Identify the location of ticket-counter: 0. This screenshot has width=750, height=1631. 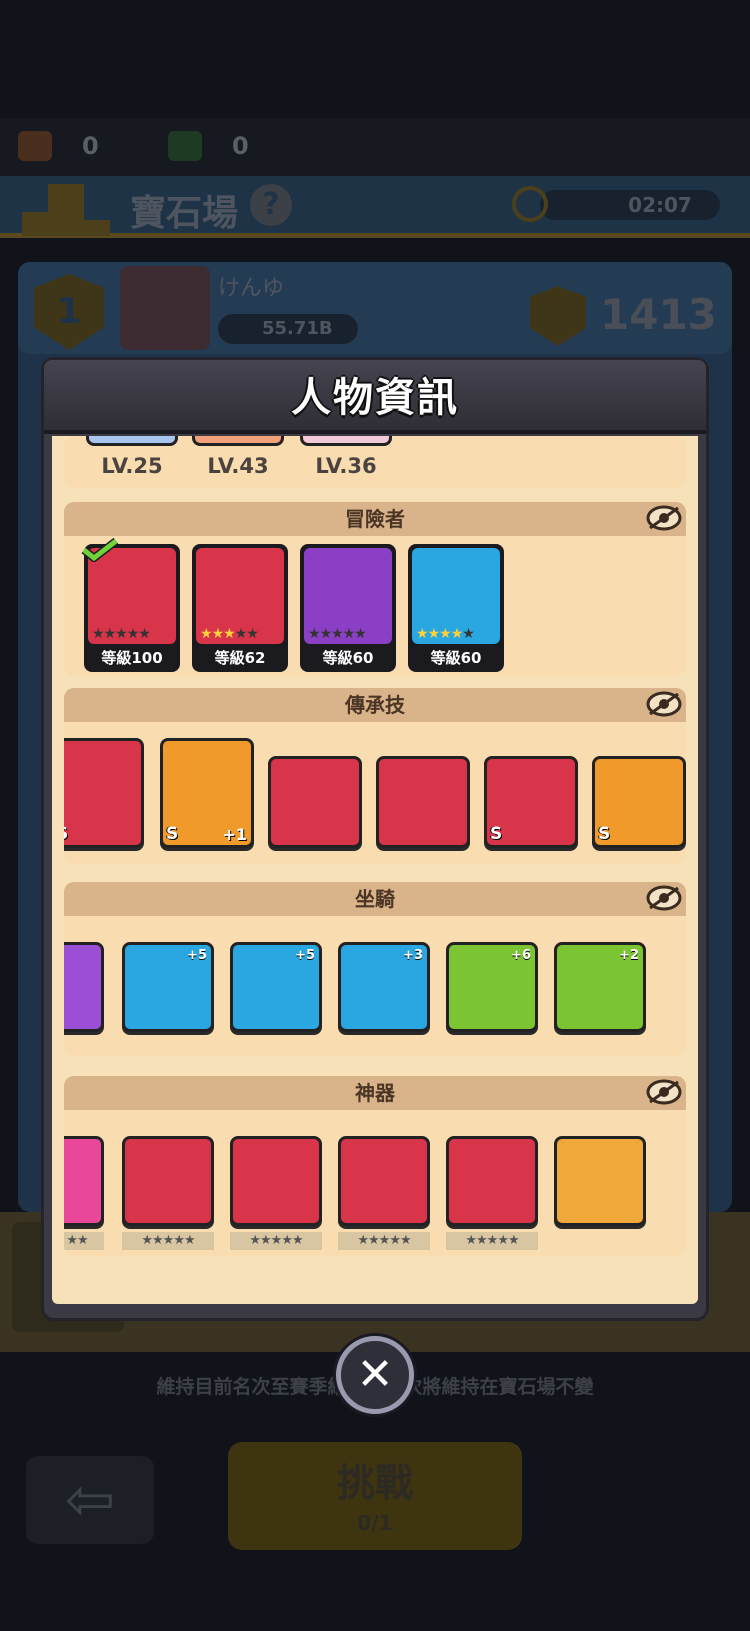
(58, 146).